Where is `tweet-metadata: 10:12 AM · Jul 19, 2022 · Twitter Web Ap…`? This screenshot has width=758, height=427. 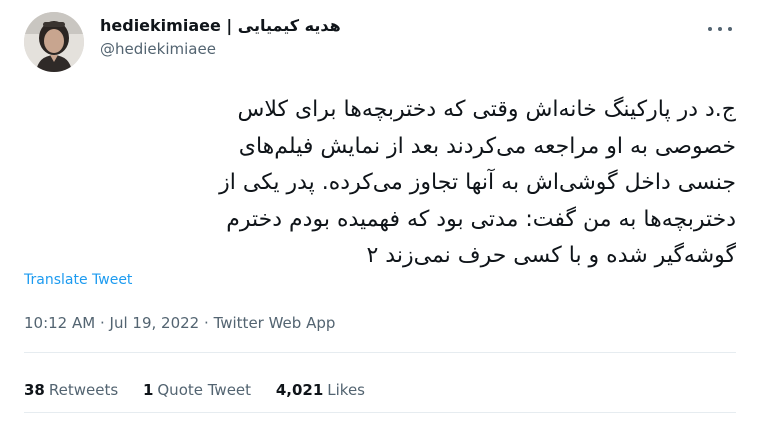 tweet-metadata: 10:12 AM · Jul 19, 2022 · Twitter Web Ap… is located at coordinates (179, 323).